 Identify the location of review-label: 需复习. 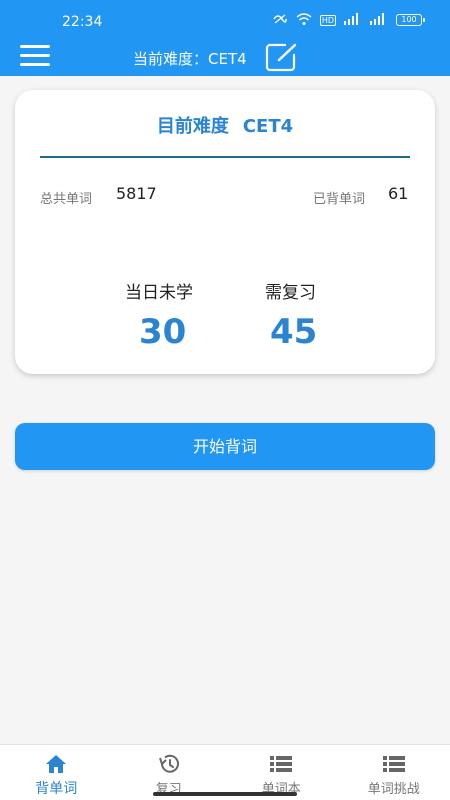
(290, 293).